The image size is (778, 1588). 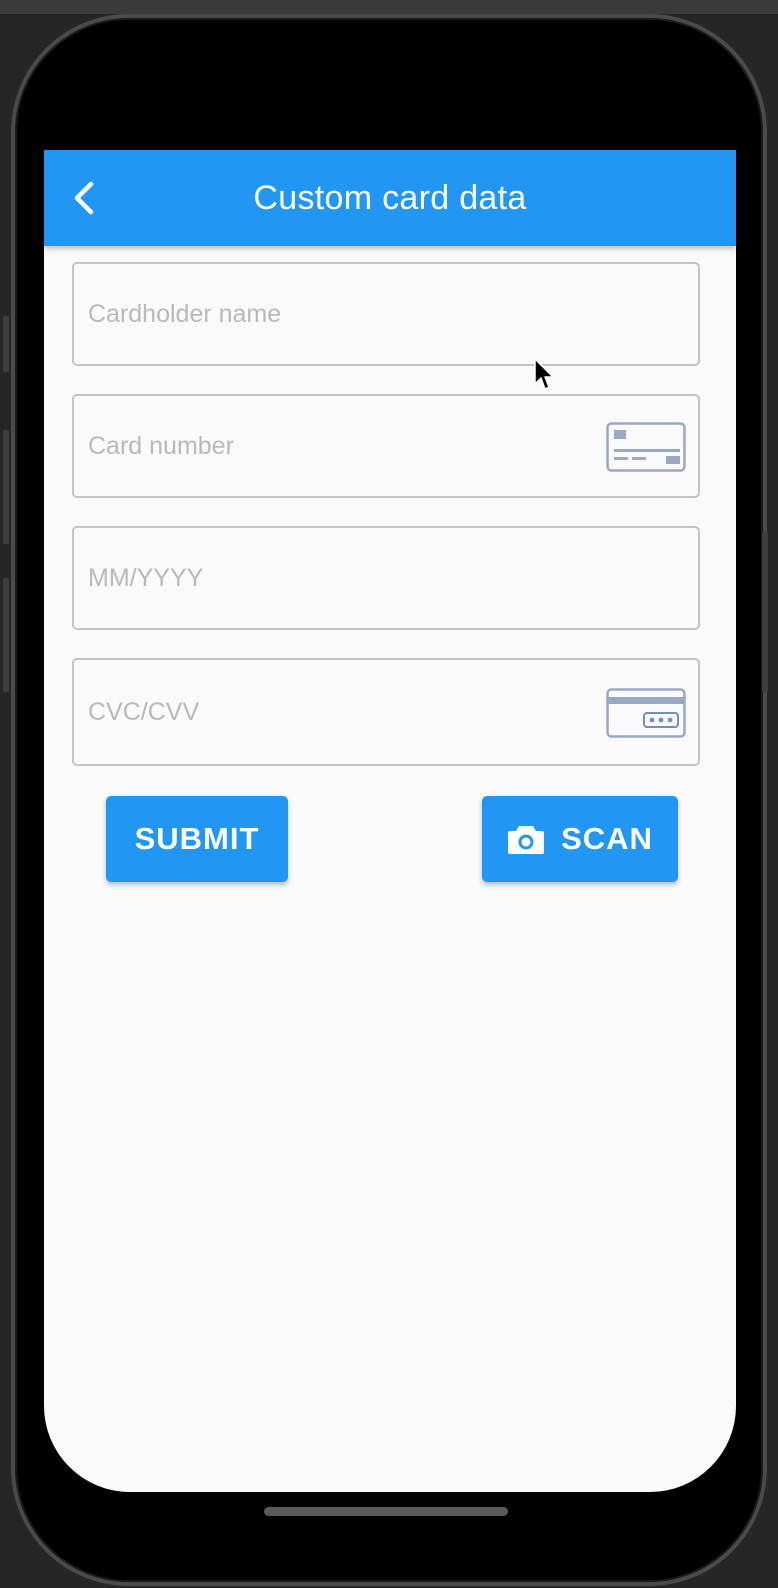 What do you see at coordinates (338, 446) in the screenshot?
I see `card-number-input` at bounding box center [338, 446].